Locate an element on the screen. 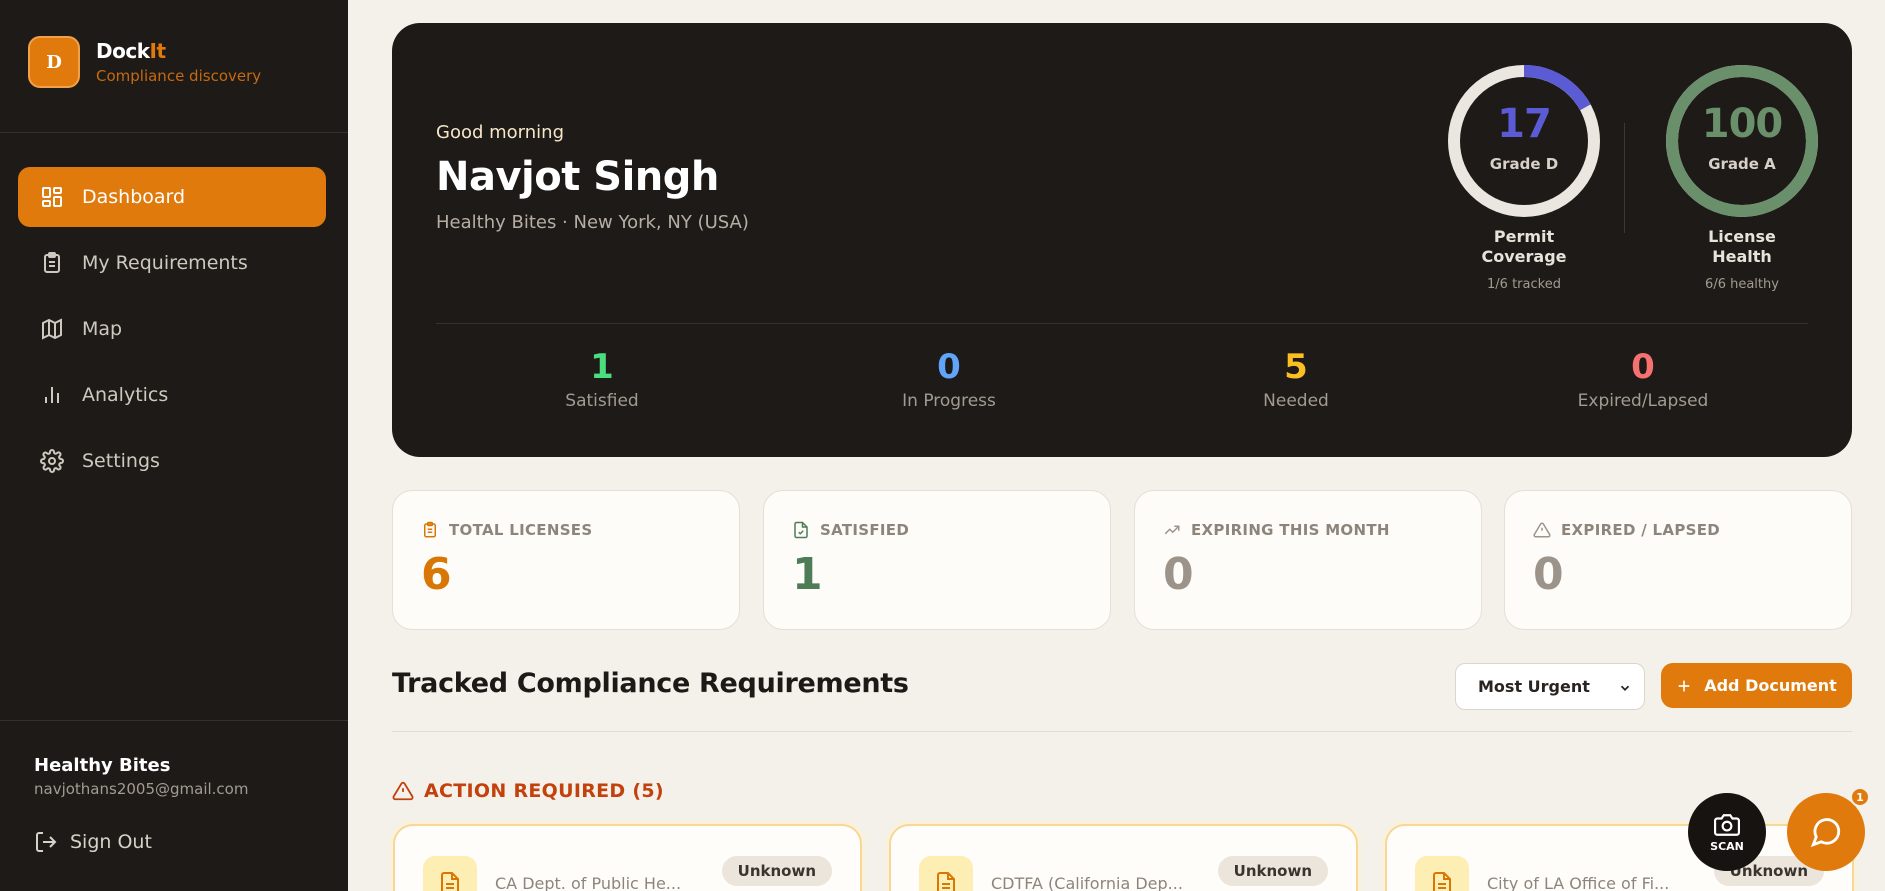 The image size is (1885, 891). account-email: navjothans2005@gmail.com is located at coordinates (141, 789).